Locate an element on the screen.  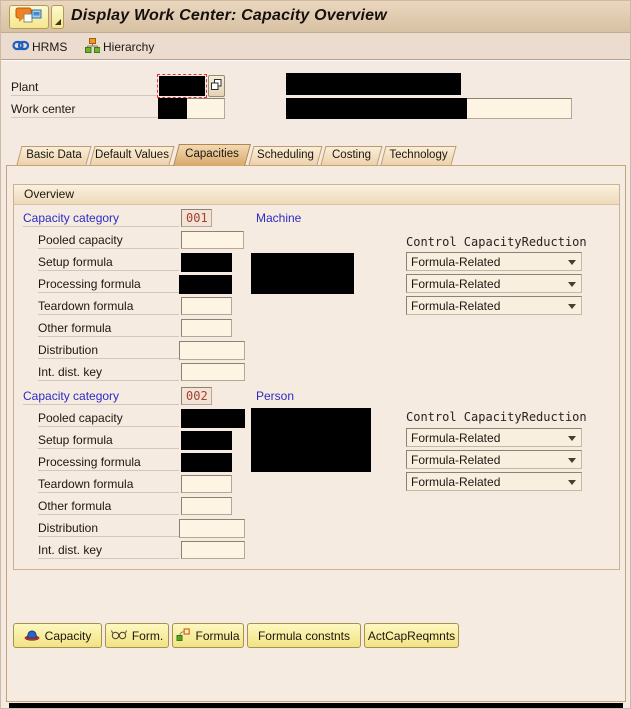
hierarchy-button-label: Hierarchy is located at coordinates (129, 46).